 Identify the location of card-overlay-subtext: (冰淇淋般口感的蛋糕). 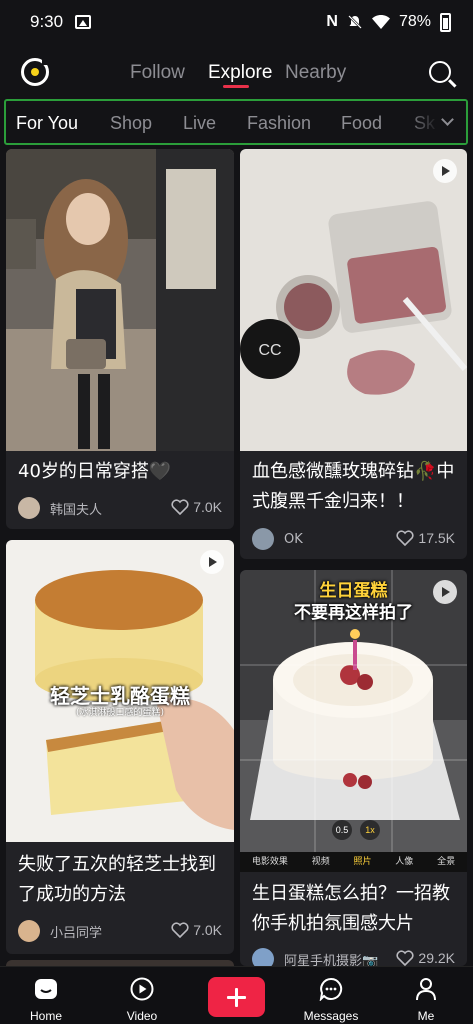
(120, 713).